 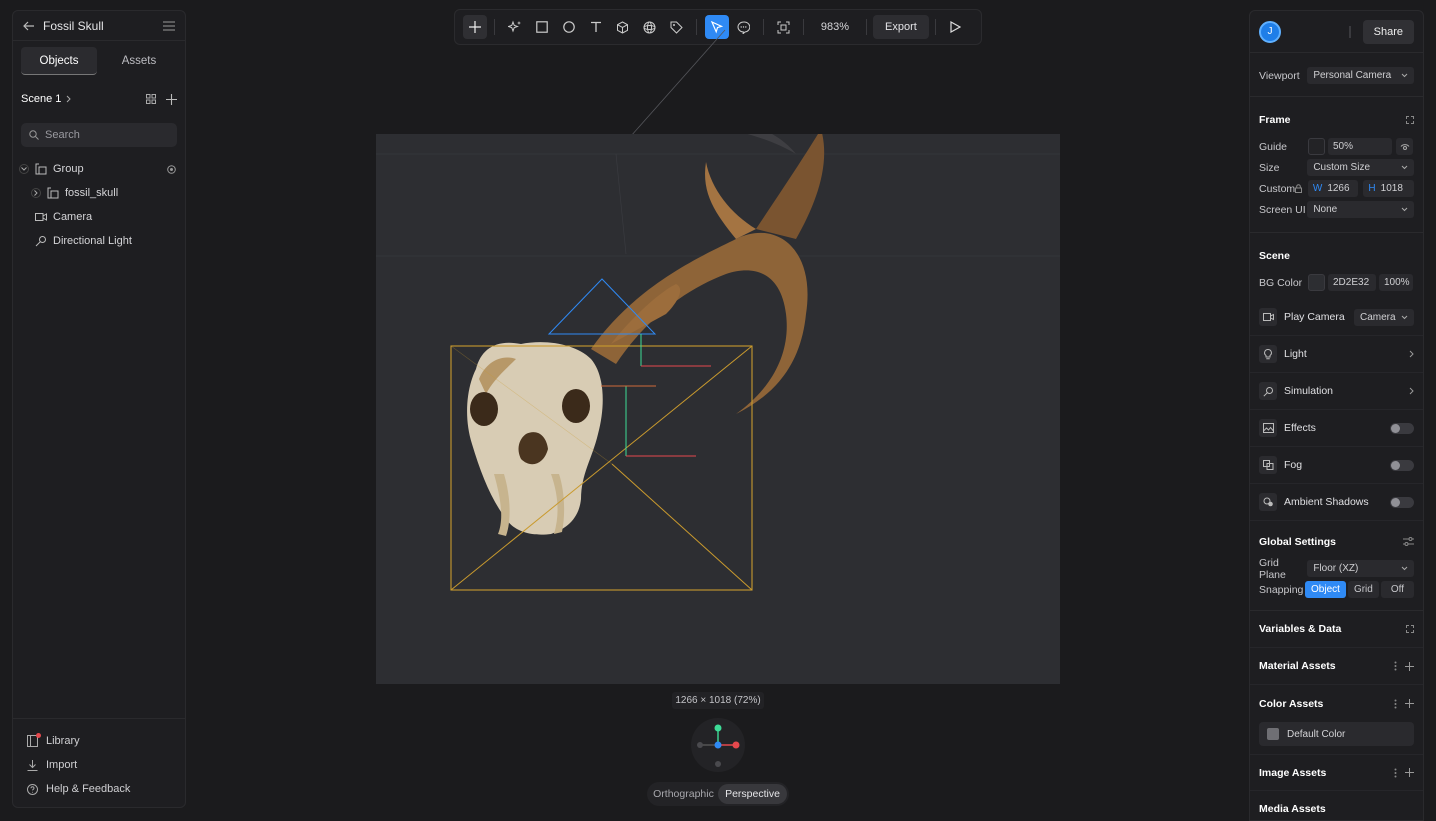 What do you see at coordinates (1404, 146) in the screenshot?
I see `visibility-icon` at bounding box center [1404, 146].